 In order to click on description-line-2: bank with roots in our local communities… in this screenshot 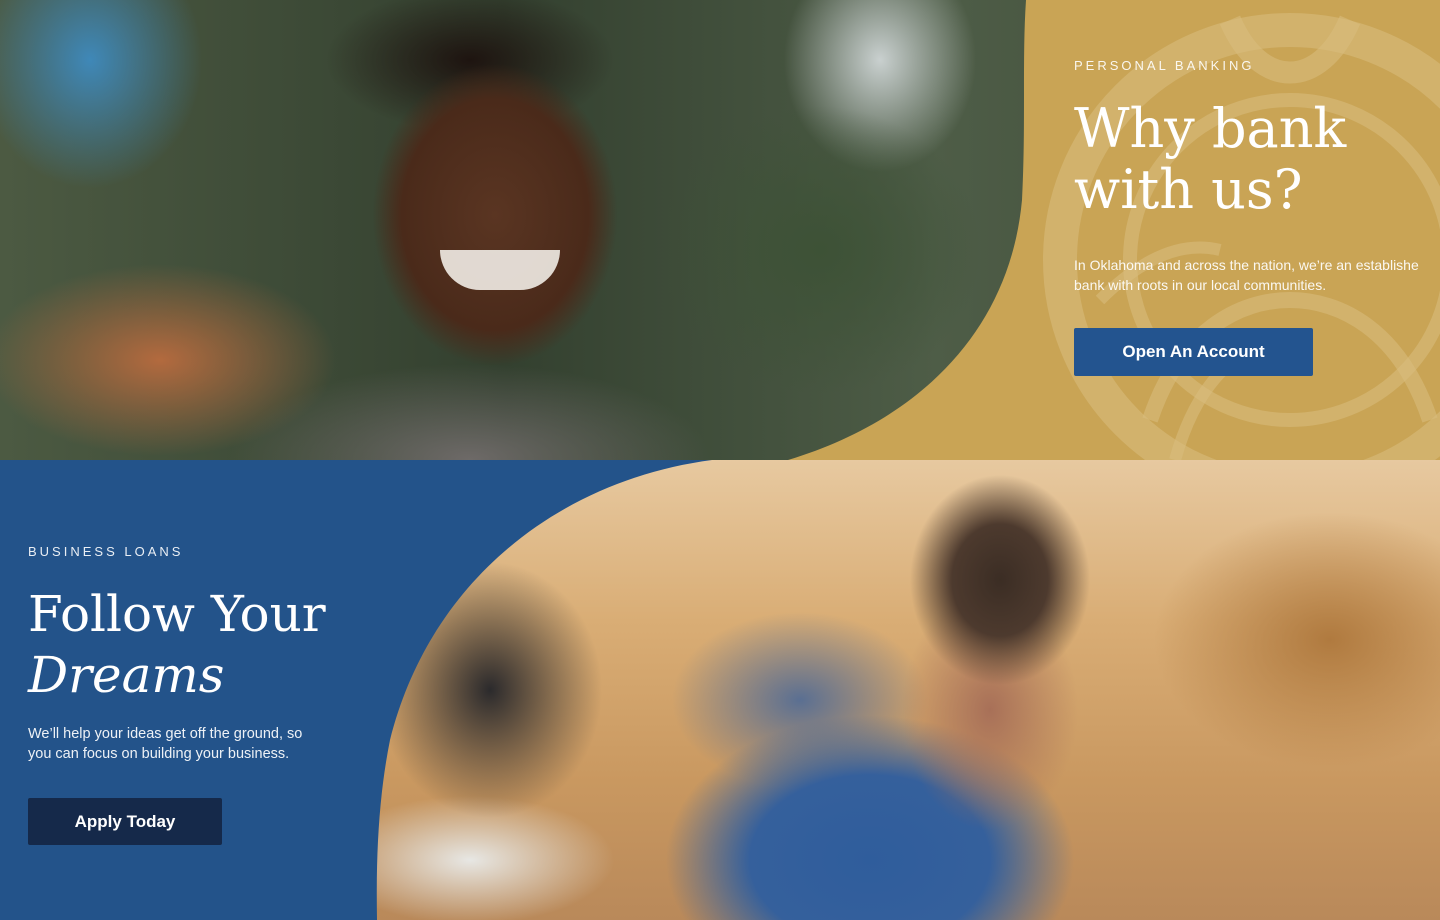, I will do `click(1200, 285)`.